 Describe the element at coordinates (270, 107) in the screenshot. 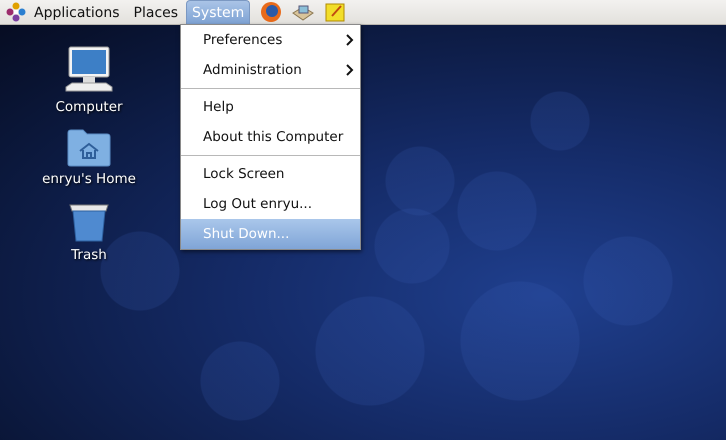

I see `menu-item: Help` at that location.